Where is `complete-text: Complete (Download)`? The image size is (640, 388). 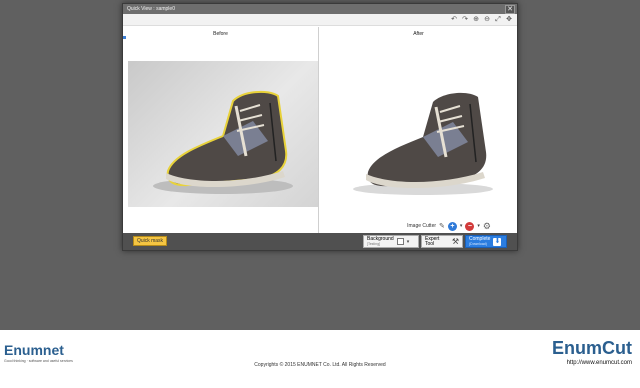
complete-text: Complete (Download) is located at coordinates (479, 242).